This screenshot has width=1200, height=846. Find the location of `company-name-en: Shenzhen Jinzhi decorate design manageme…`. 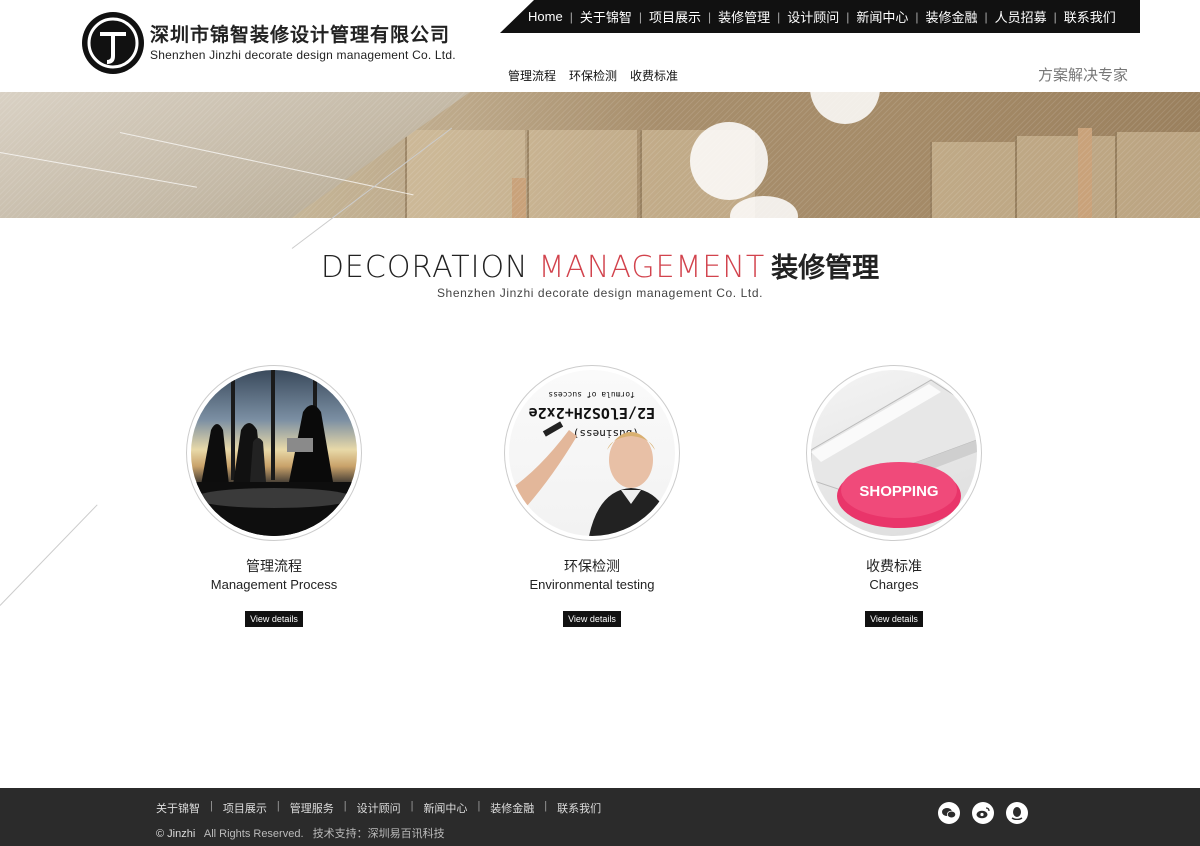

company-name-en: Shenzhen Jinzhi decorate design manageme… is located at coordinates (303, 55).